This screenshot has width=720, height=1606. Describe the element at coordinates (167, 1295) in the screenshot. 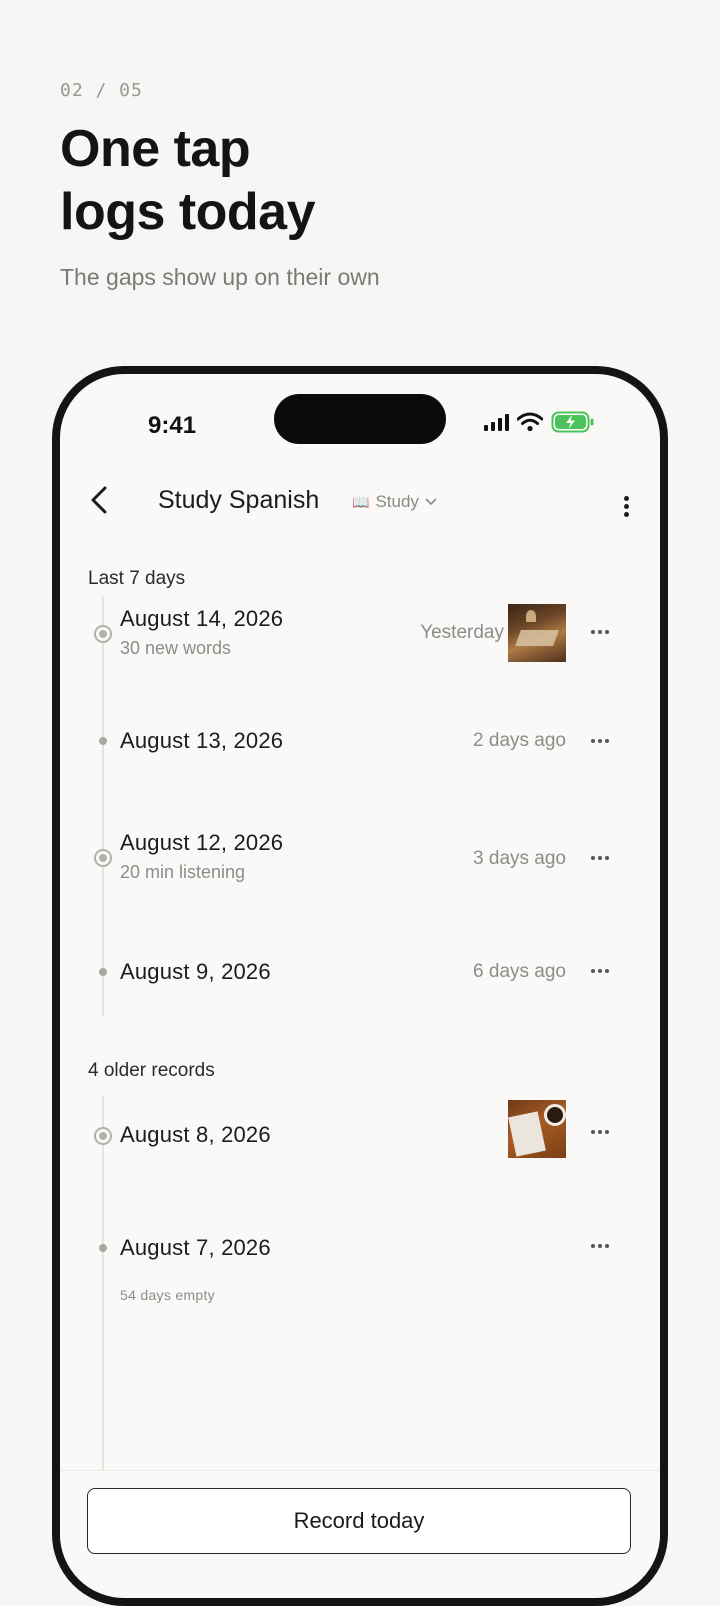

I see `empty-days-note: 54 days empty` at that location.